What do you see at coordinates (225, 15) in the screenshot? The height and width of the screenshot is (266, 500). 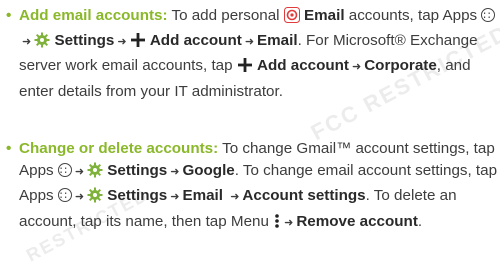 I see `body-text: To add personal` at bounding box center [225, 15].